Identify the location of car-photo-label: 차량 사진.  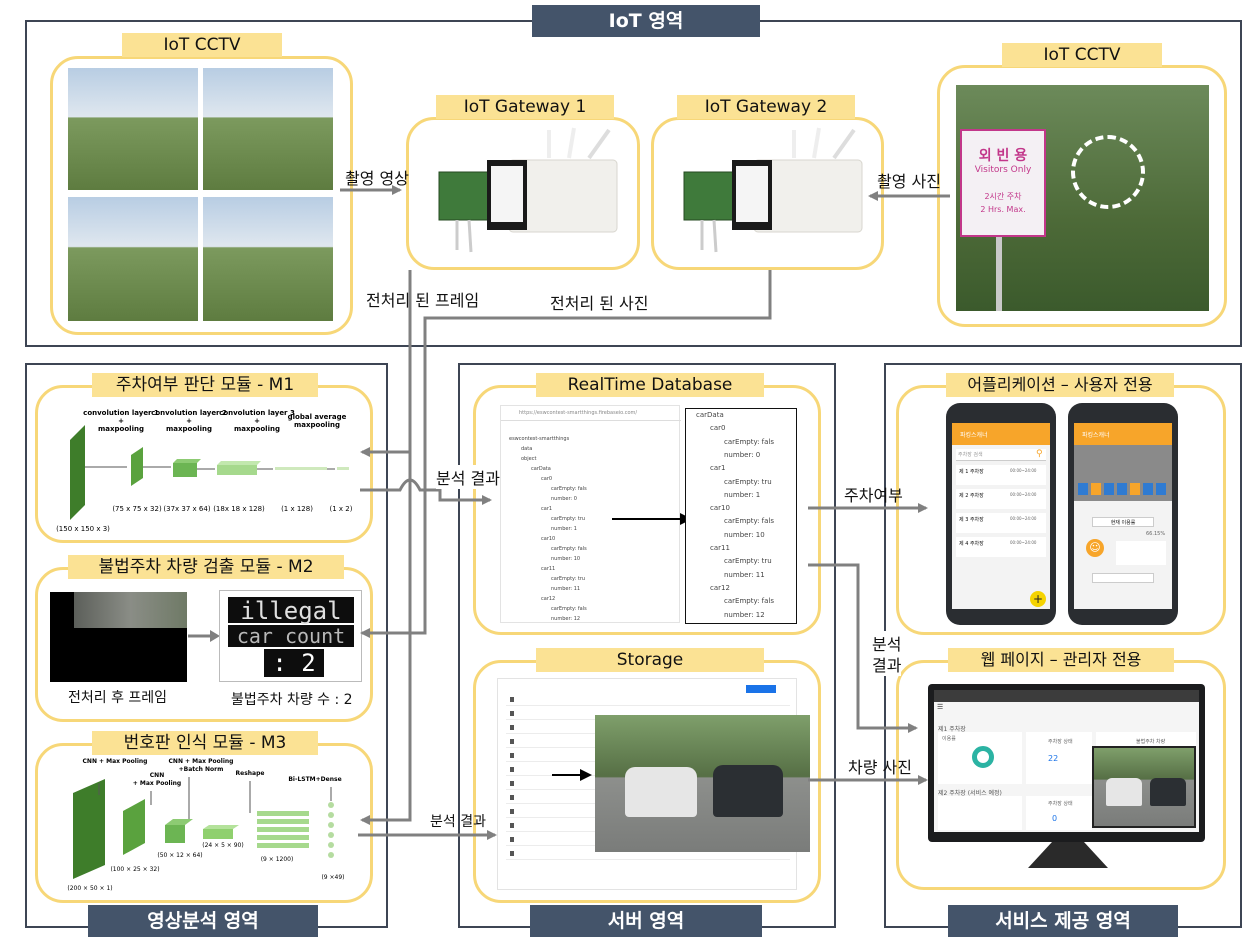
(880, 767).